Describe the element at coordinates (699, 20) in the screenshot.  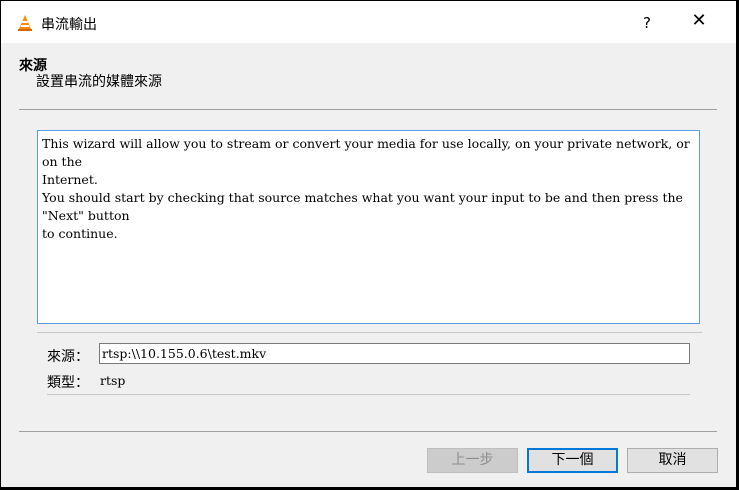
I see `close-button: ✕` at that location.